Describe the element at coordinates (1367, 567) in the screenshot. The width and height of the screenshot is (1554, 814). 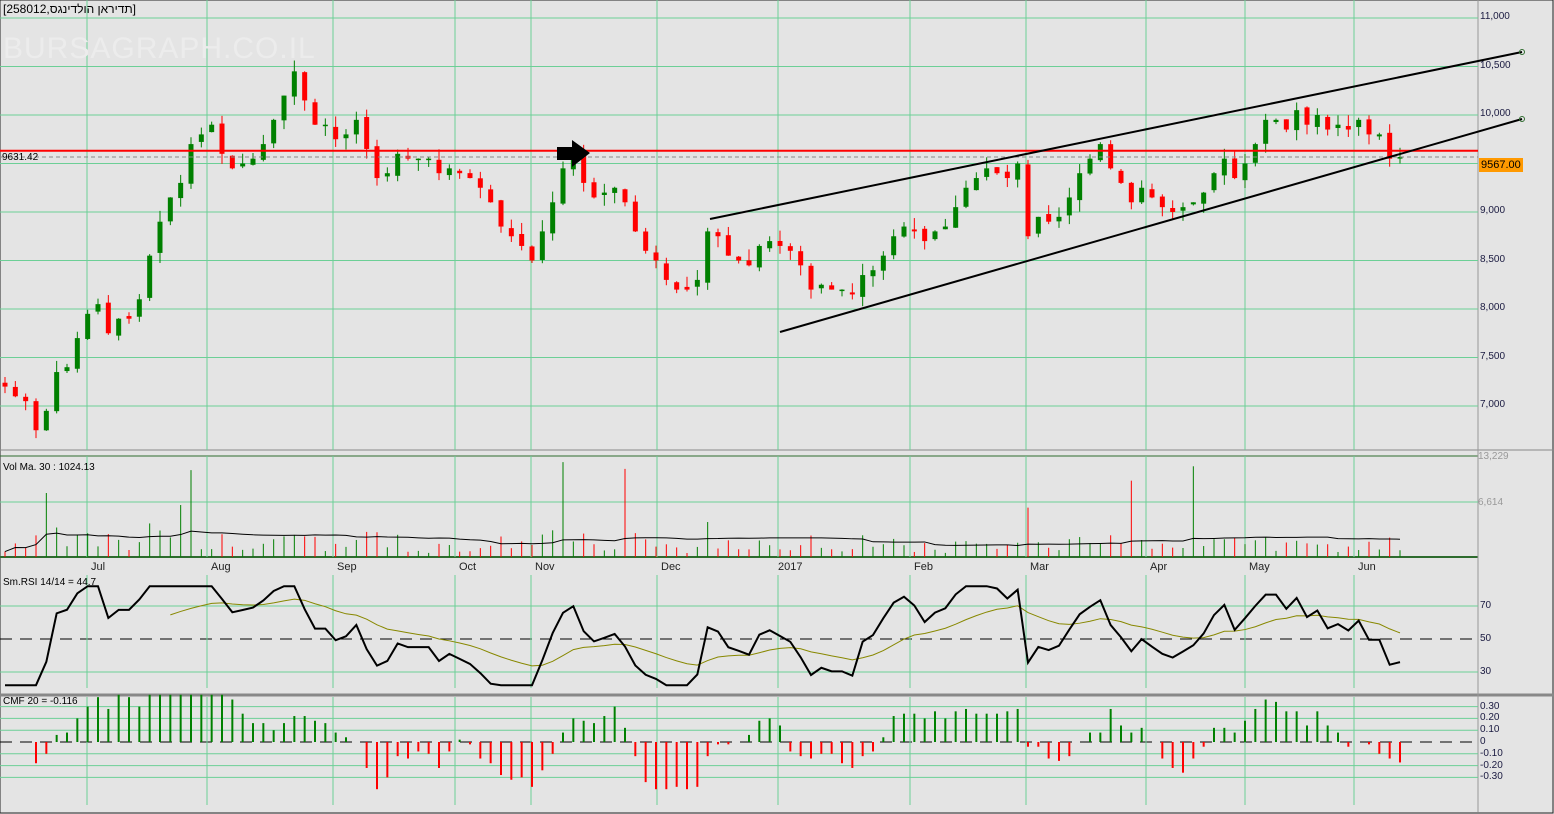
I see `month-label: Jun` at that location.